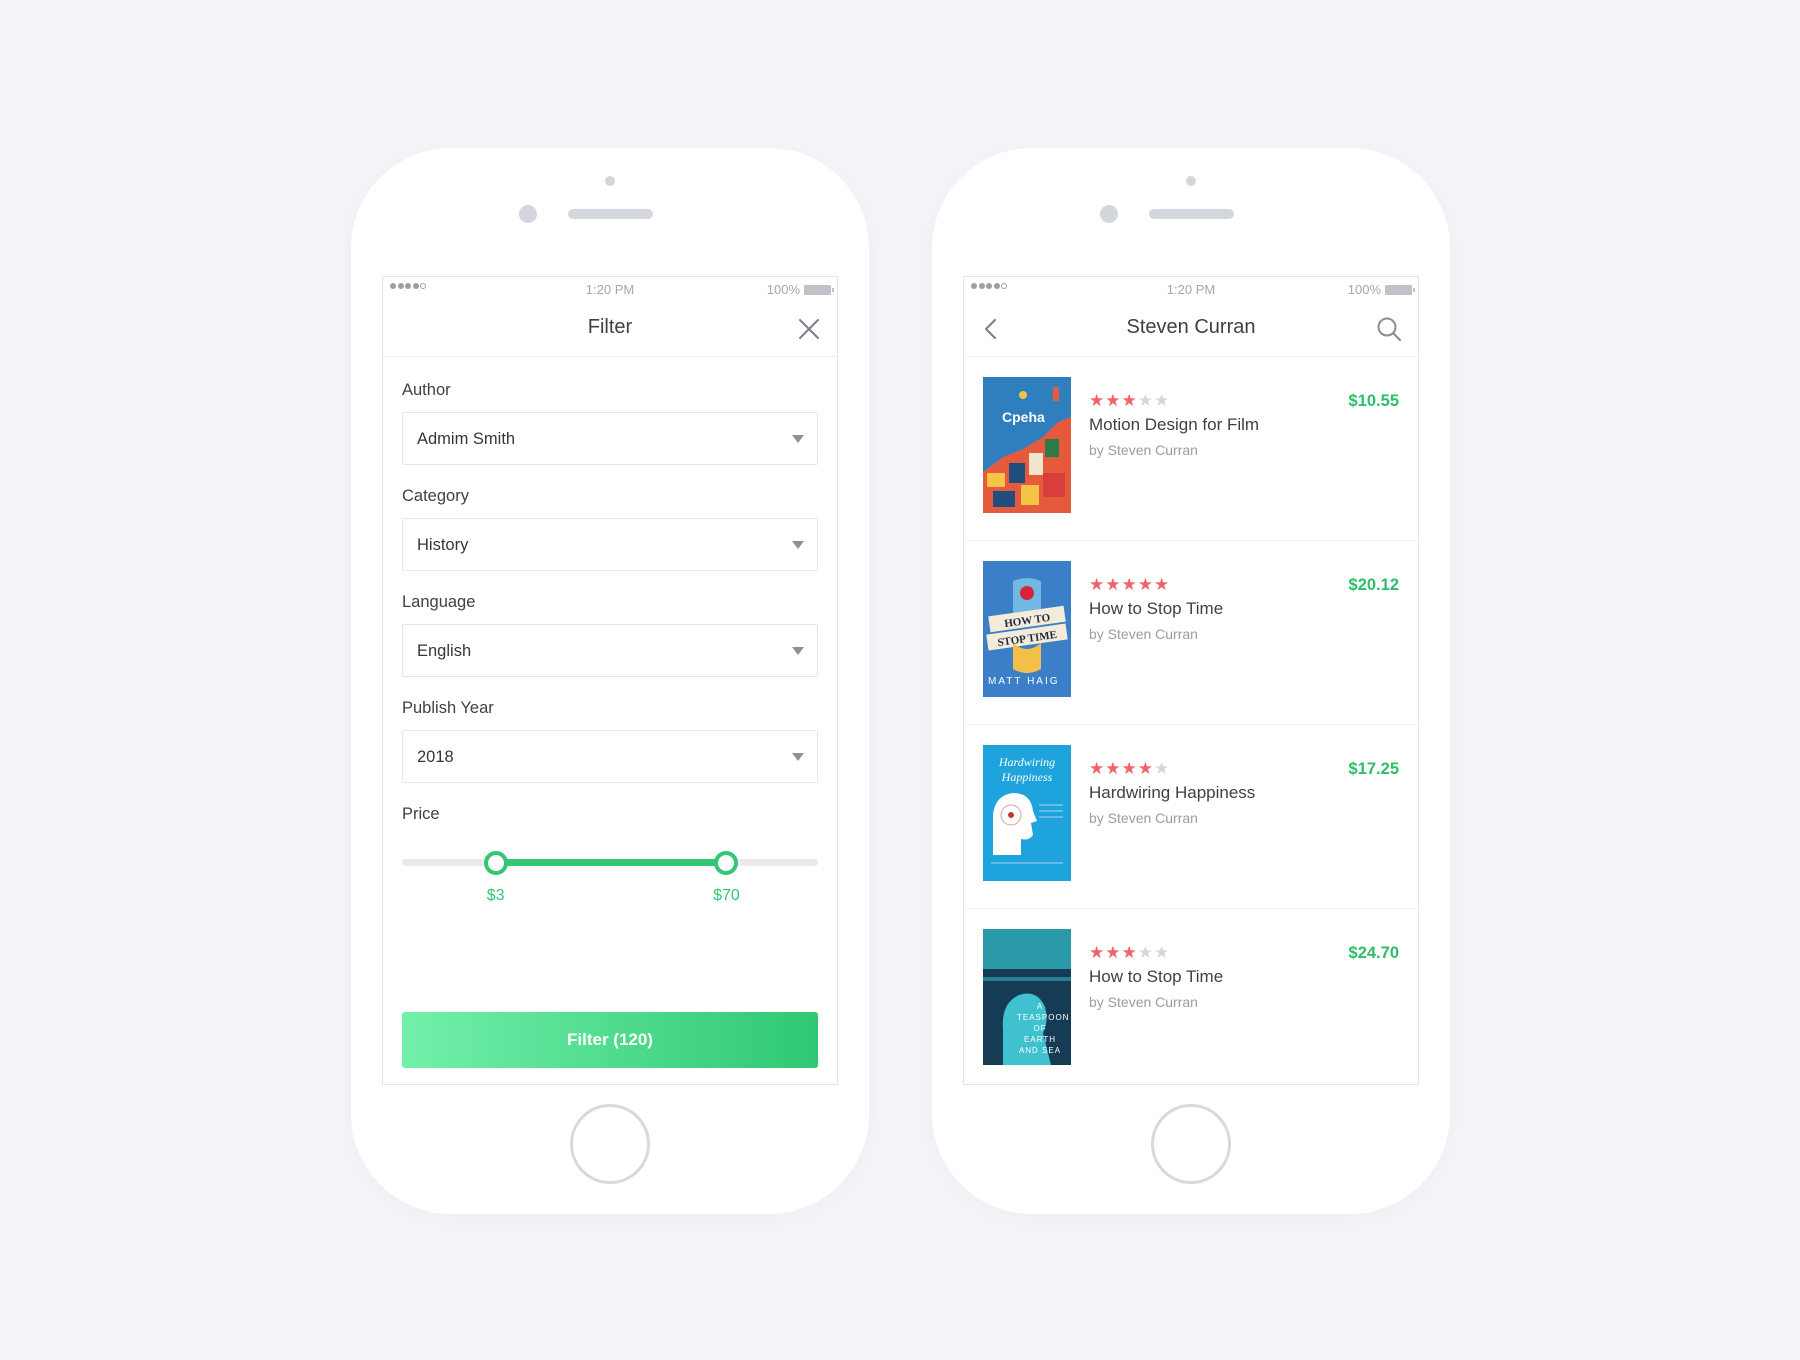 The height and width of the screenshot is (1360, 1800). I want to click on book-cover-title: A TEASPOON OF EARTH AND SEA, so click(1043, 1028).